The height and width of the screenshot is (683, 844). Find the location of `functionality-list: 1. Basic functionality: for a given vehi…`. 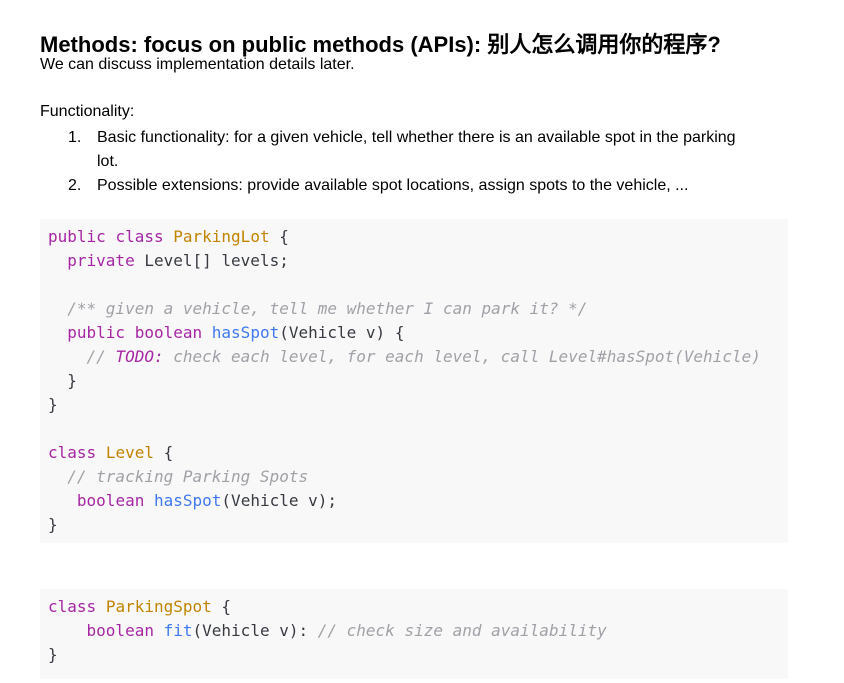

functionality-list: 1. Basic functionality: for a given vehi… is located at coordinates (413, 162).